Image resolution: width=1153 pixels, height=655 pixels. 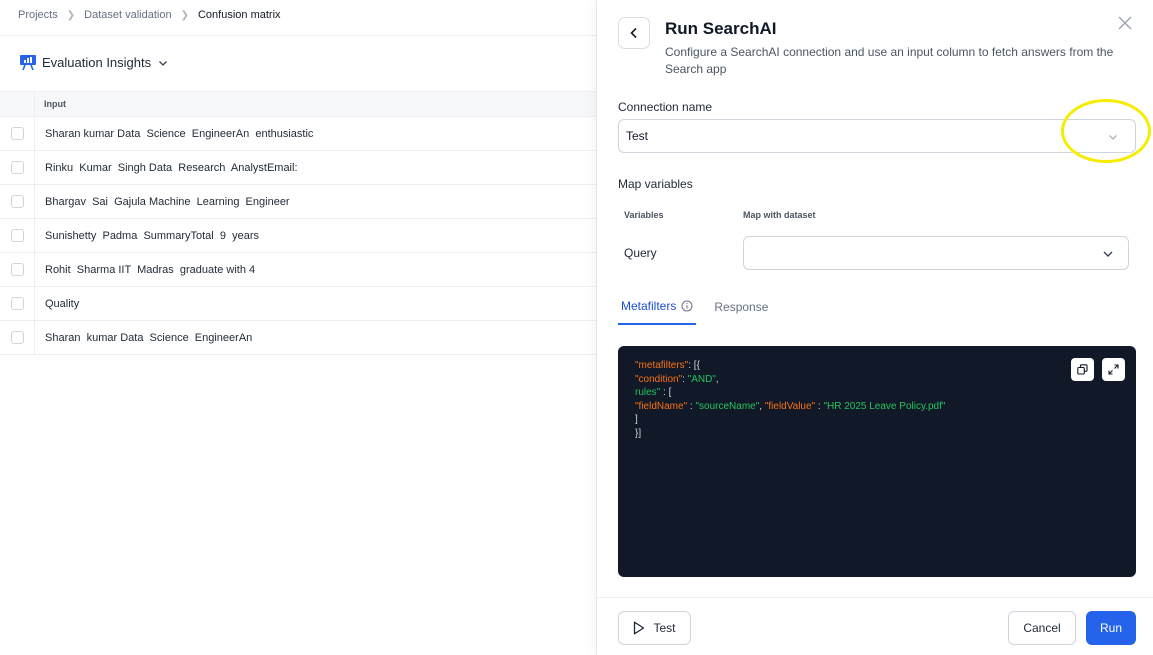 What do you see at coordinates (687, 306) in the screenshot?
I see `info-icon` at bounding box center [687, 306].